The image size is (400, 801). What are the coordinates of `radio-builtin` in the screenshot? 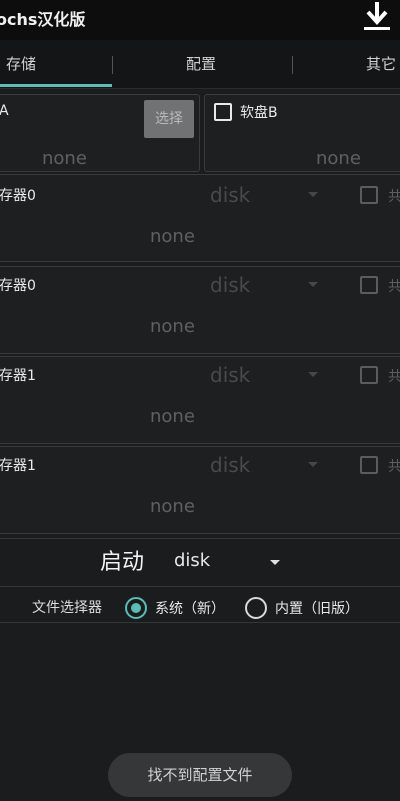 It's located at (256, 608).